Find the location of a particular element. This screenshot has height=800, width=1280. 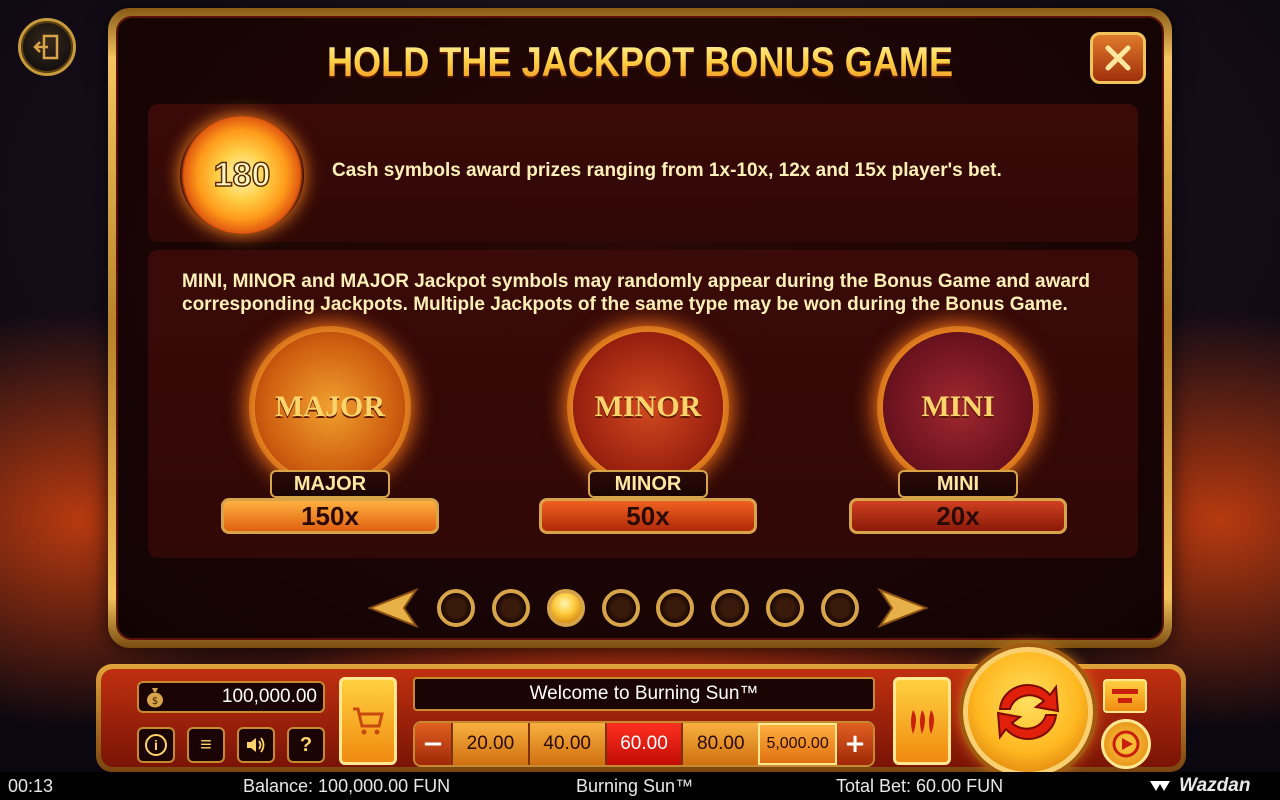

info-icon: i is located at coordinates (156, 745).